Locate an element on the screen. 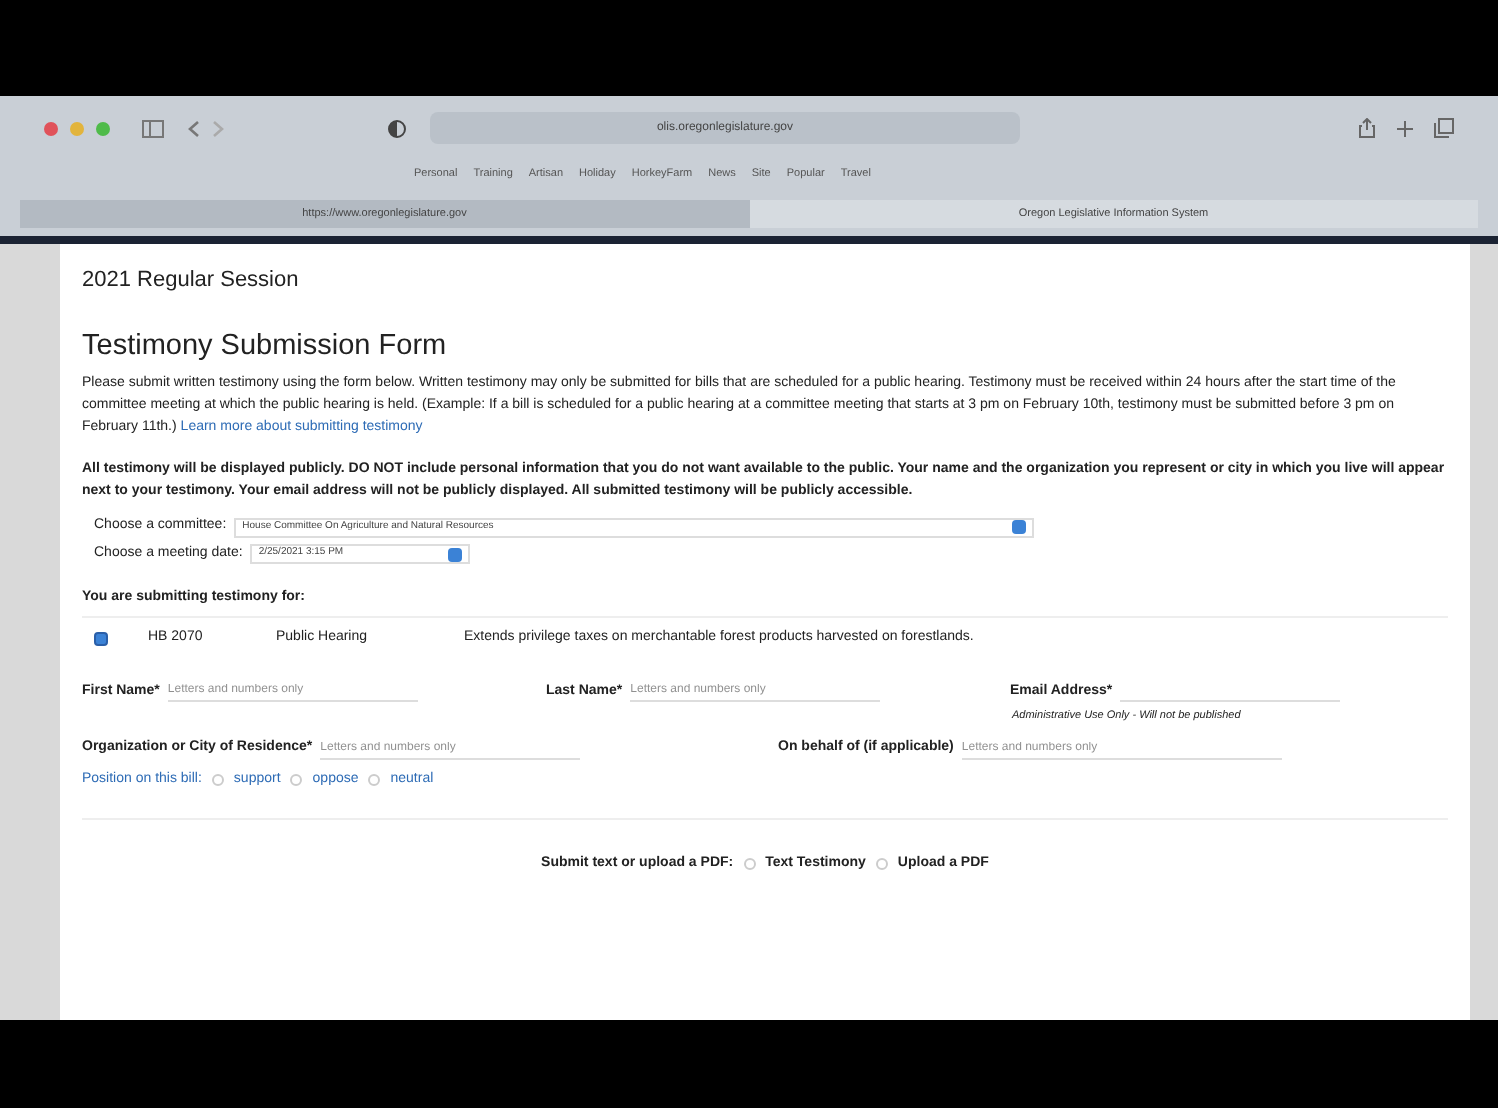 This screenshot has width=1498, height=1108. share-icon is located at coordinates (1367, 128).